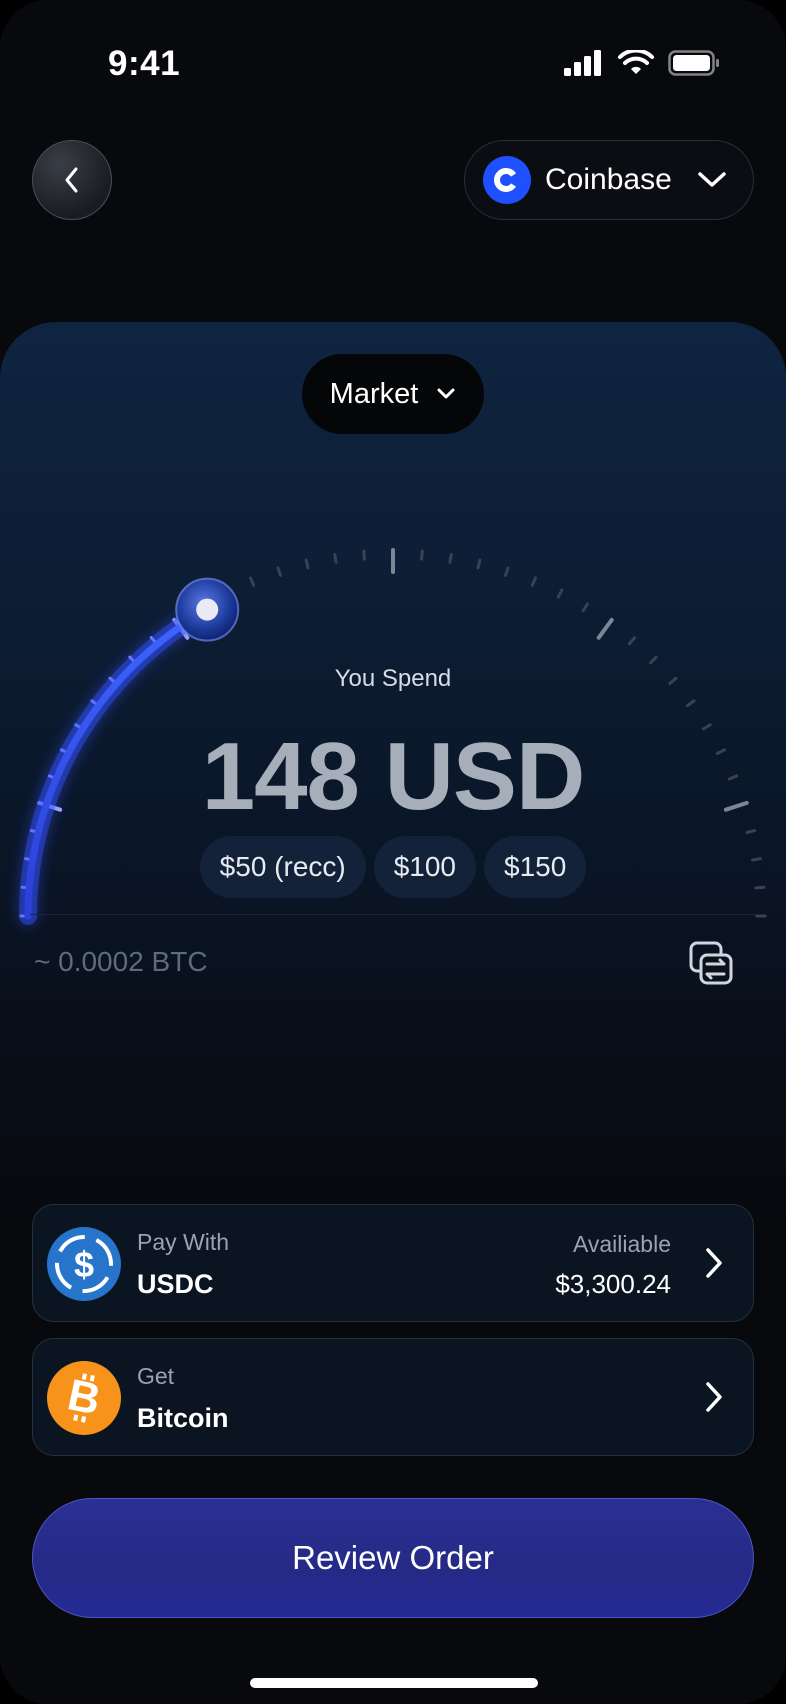 The height and width of the screenshot is (1704, 786). I want to click on back-button, so click(72, 180).